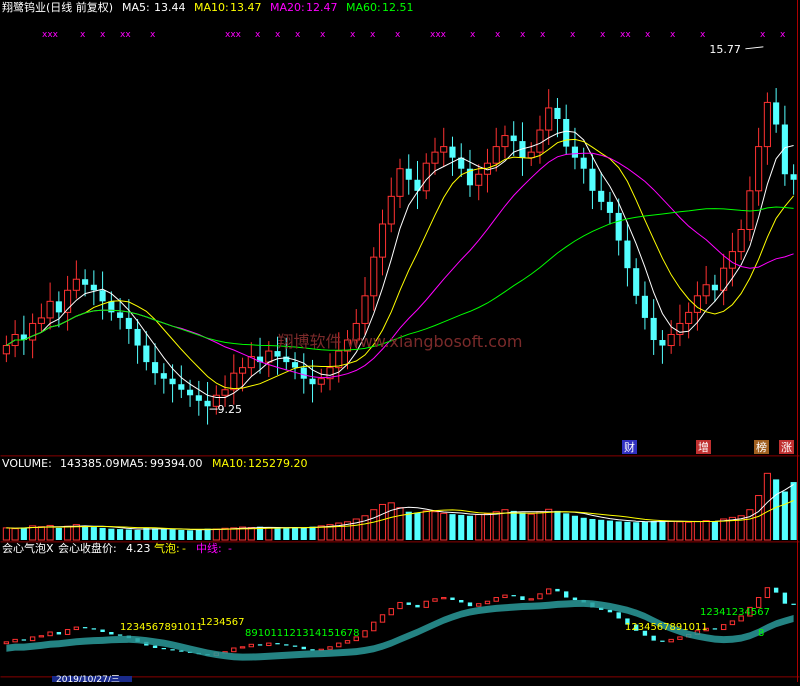  What do you see at coordinates (322, 7) in the screenshot?
I see `ma20-value: 12.47` at bounding box center [322, 7].